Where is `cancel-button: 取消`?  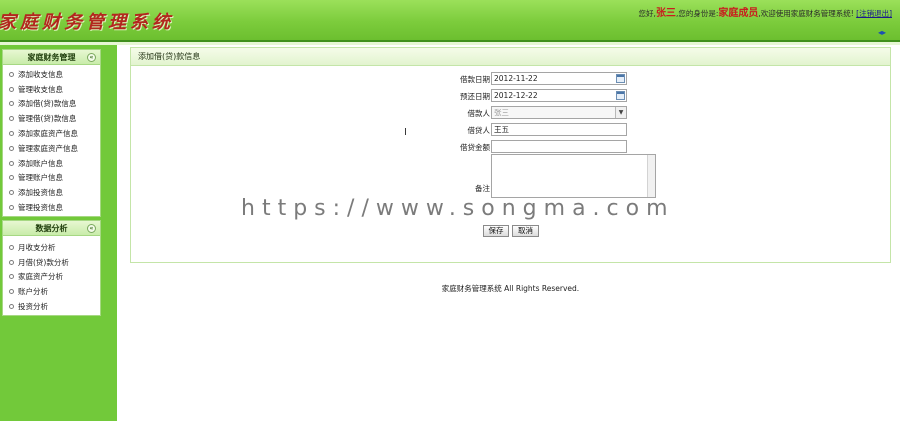 cancel-button: 取消 is located at coordinates (525, 231).